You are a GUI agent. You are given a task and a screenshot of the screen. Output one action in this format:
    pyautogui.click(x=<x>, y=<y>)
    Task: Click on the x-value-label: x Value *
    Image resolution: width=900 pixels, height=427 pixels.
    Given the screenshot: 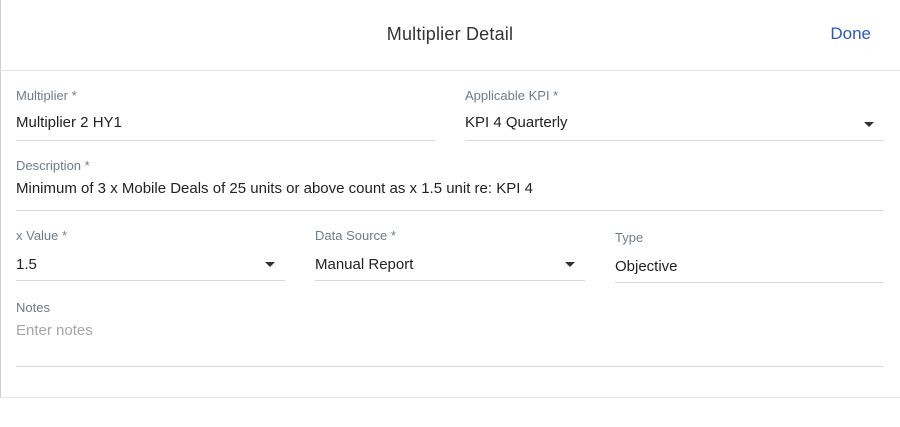 What is the action you would take?
    pyautogui.click(x=42, y=235)
    